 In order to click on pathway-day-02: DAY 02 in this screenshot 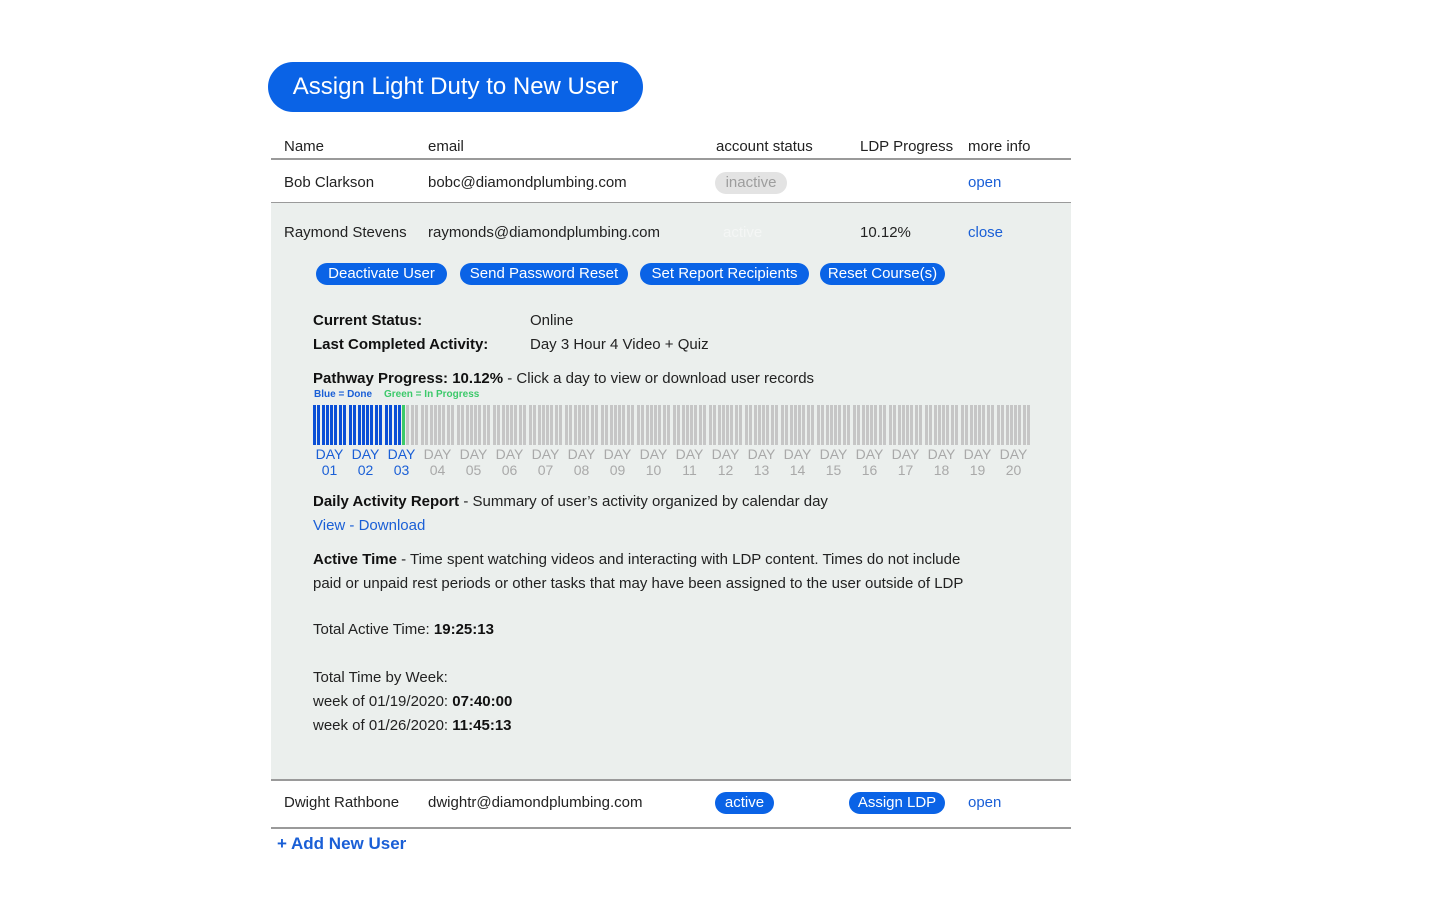, I will do `click(365, 443)`.